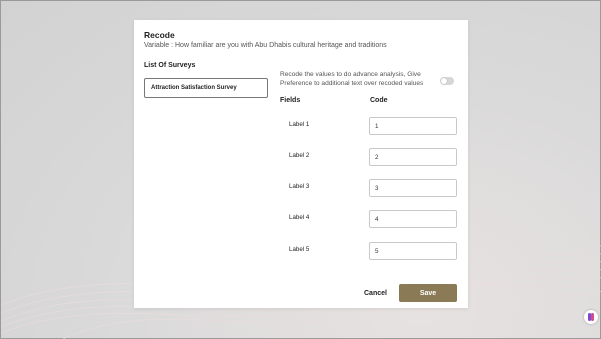 This screenshot has height=339, width=601. I want to click on row-label: Label 2, so click(299, 155).